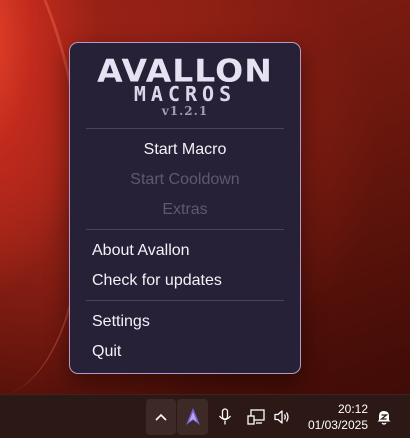  I want to click on menu-item-about: About Avallon, so click(185, 251).